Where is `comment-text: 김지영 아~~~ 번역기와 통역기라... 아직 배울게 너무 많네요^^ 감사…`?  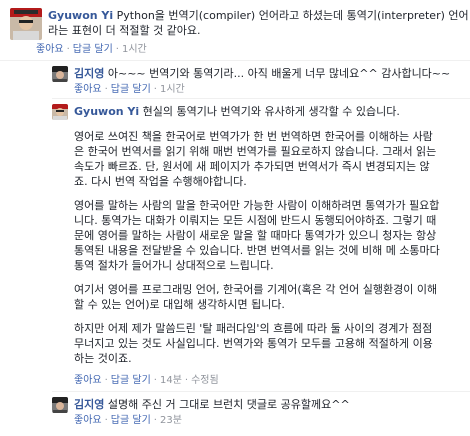 comment-text: 김지영 아~~~ 번역기와 통역기라... 아직 배울게 너무 많네요^^ 감사… is located at coordinates (262, 73).